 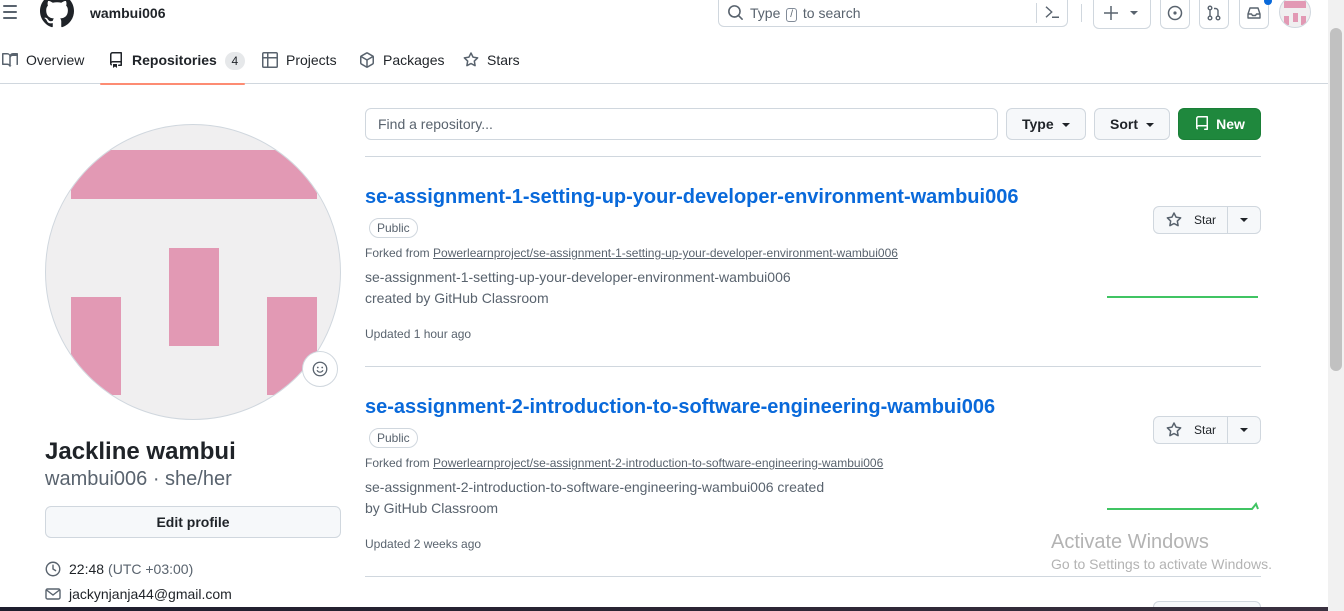 I want to click on repo-description-line: created by GitHub Classroom, so click(x=457, y=298).